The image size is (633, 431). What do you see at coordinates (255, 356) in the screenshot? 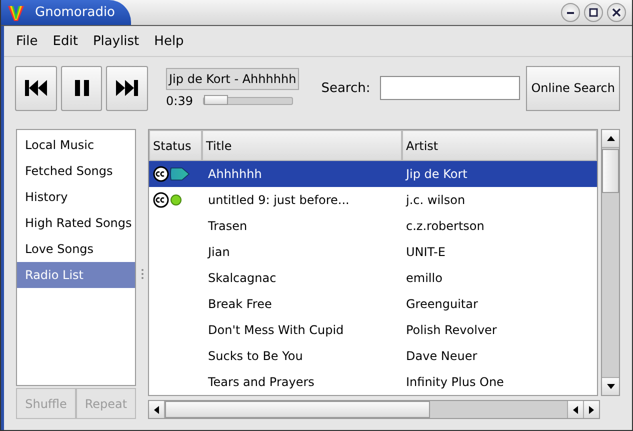
I see `title-cell-text: Sucks to Be You` at bounding box center [255, 356].